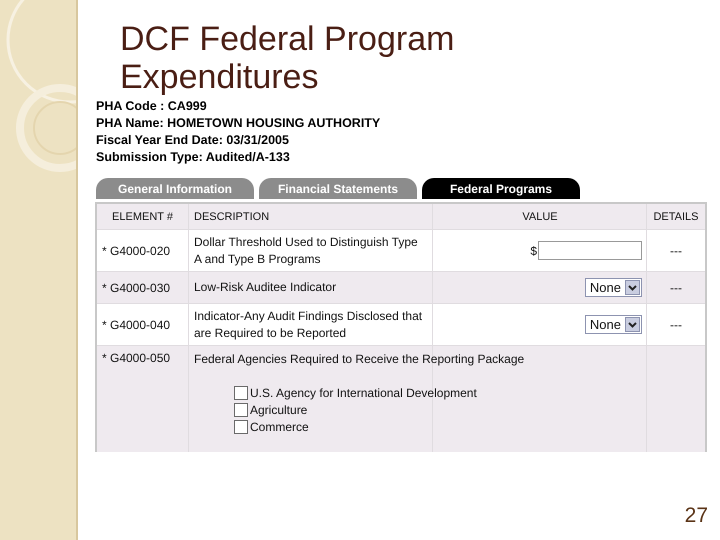 The height and width of the screenshot is (540, 720). I want to click on element-number: * G4000-030, so click(136, 287).